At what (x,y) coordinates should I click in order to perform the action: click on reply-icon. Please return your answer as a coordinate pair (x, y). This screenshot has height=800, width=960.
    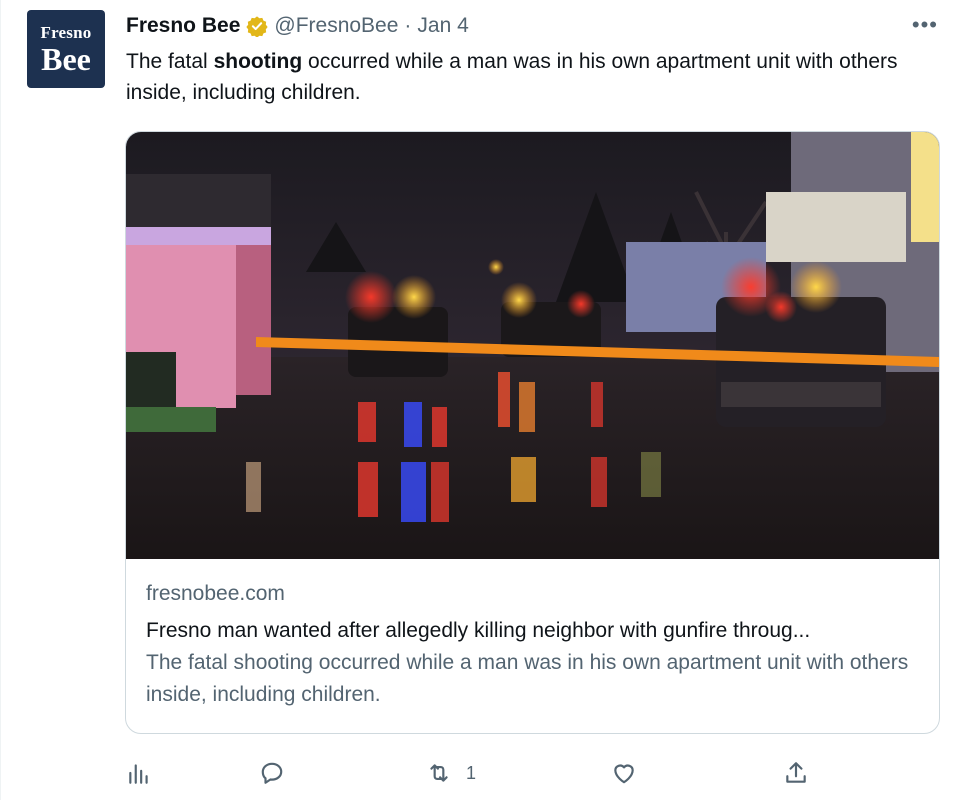
    Looking at the image, I should click on (272, 773).